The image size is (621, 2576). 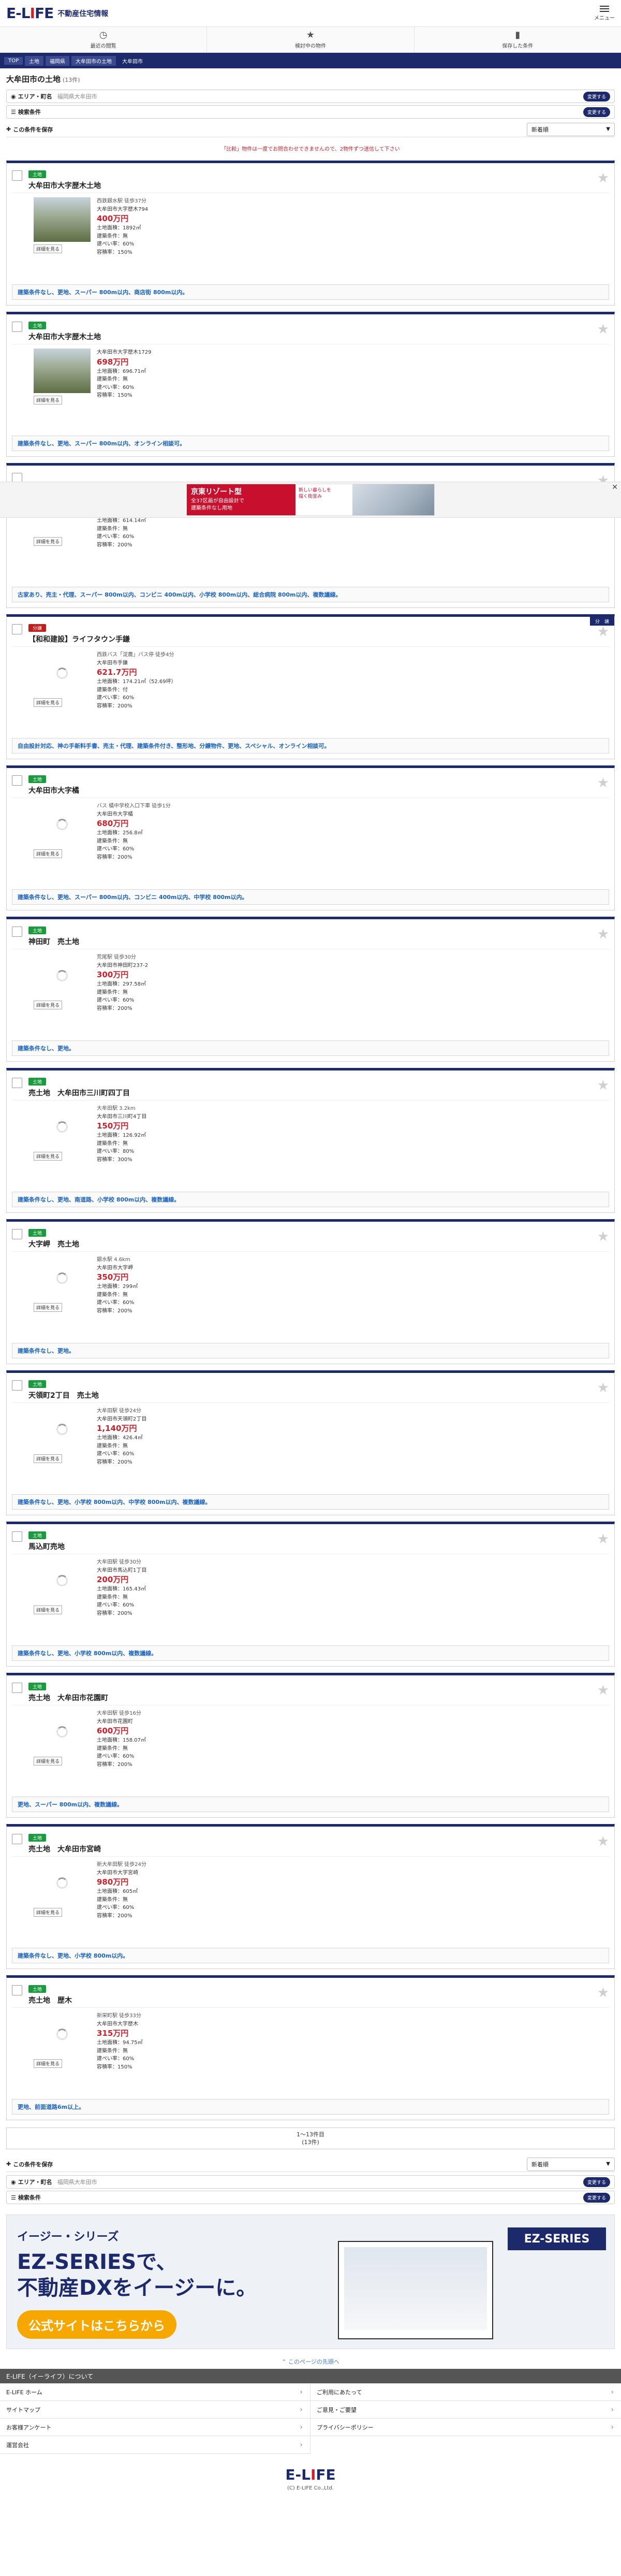 What do you see at coordinates (53, 942) in the screenshot?
I see `listing-title: 神田町 売土地` at bounding box center [53, 942].